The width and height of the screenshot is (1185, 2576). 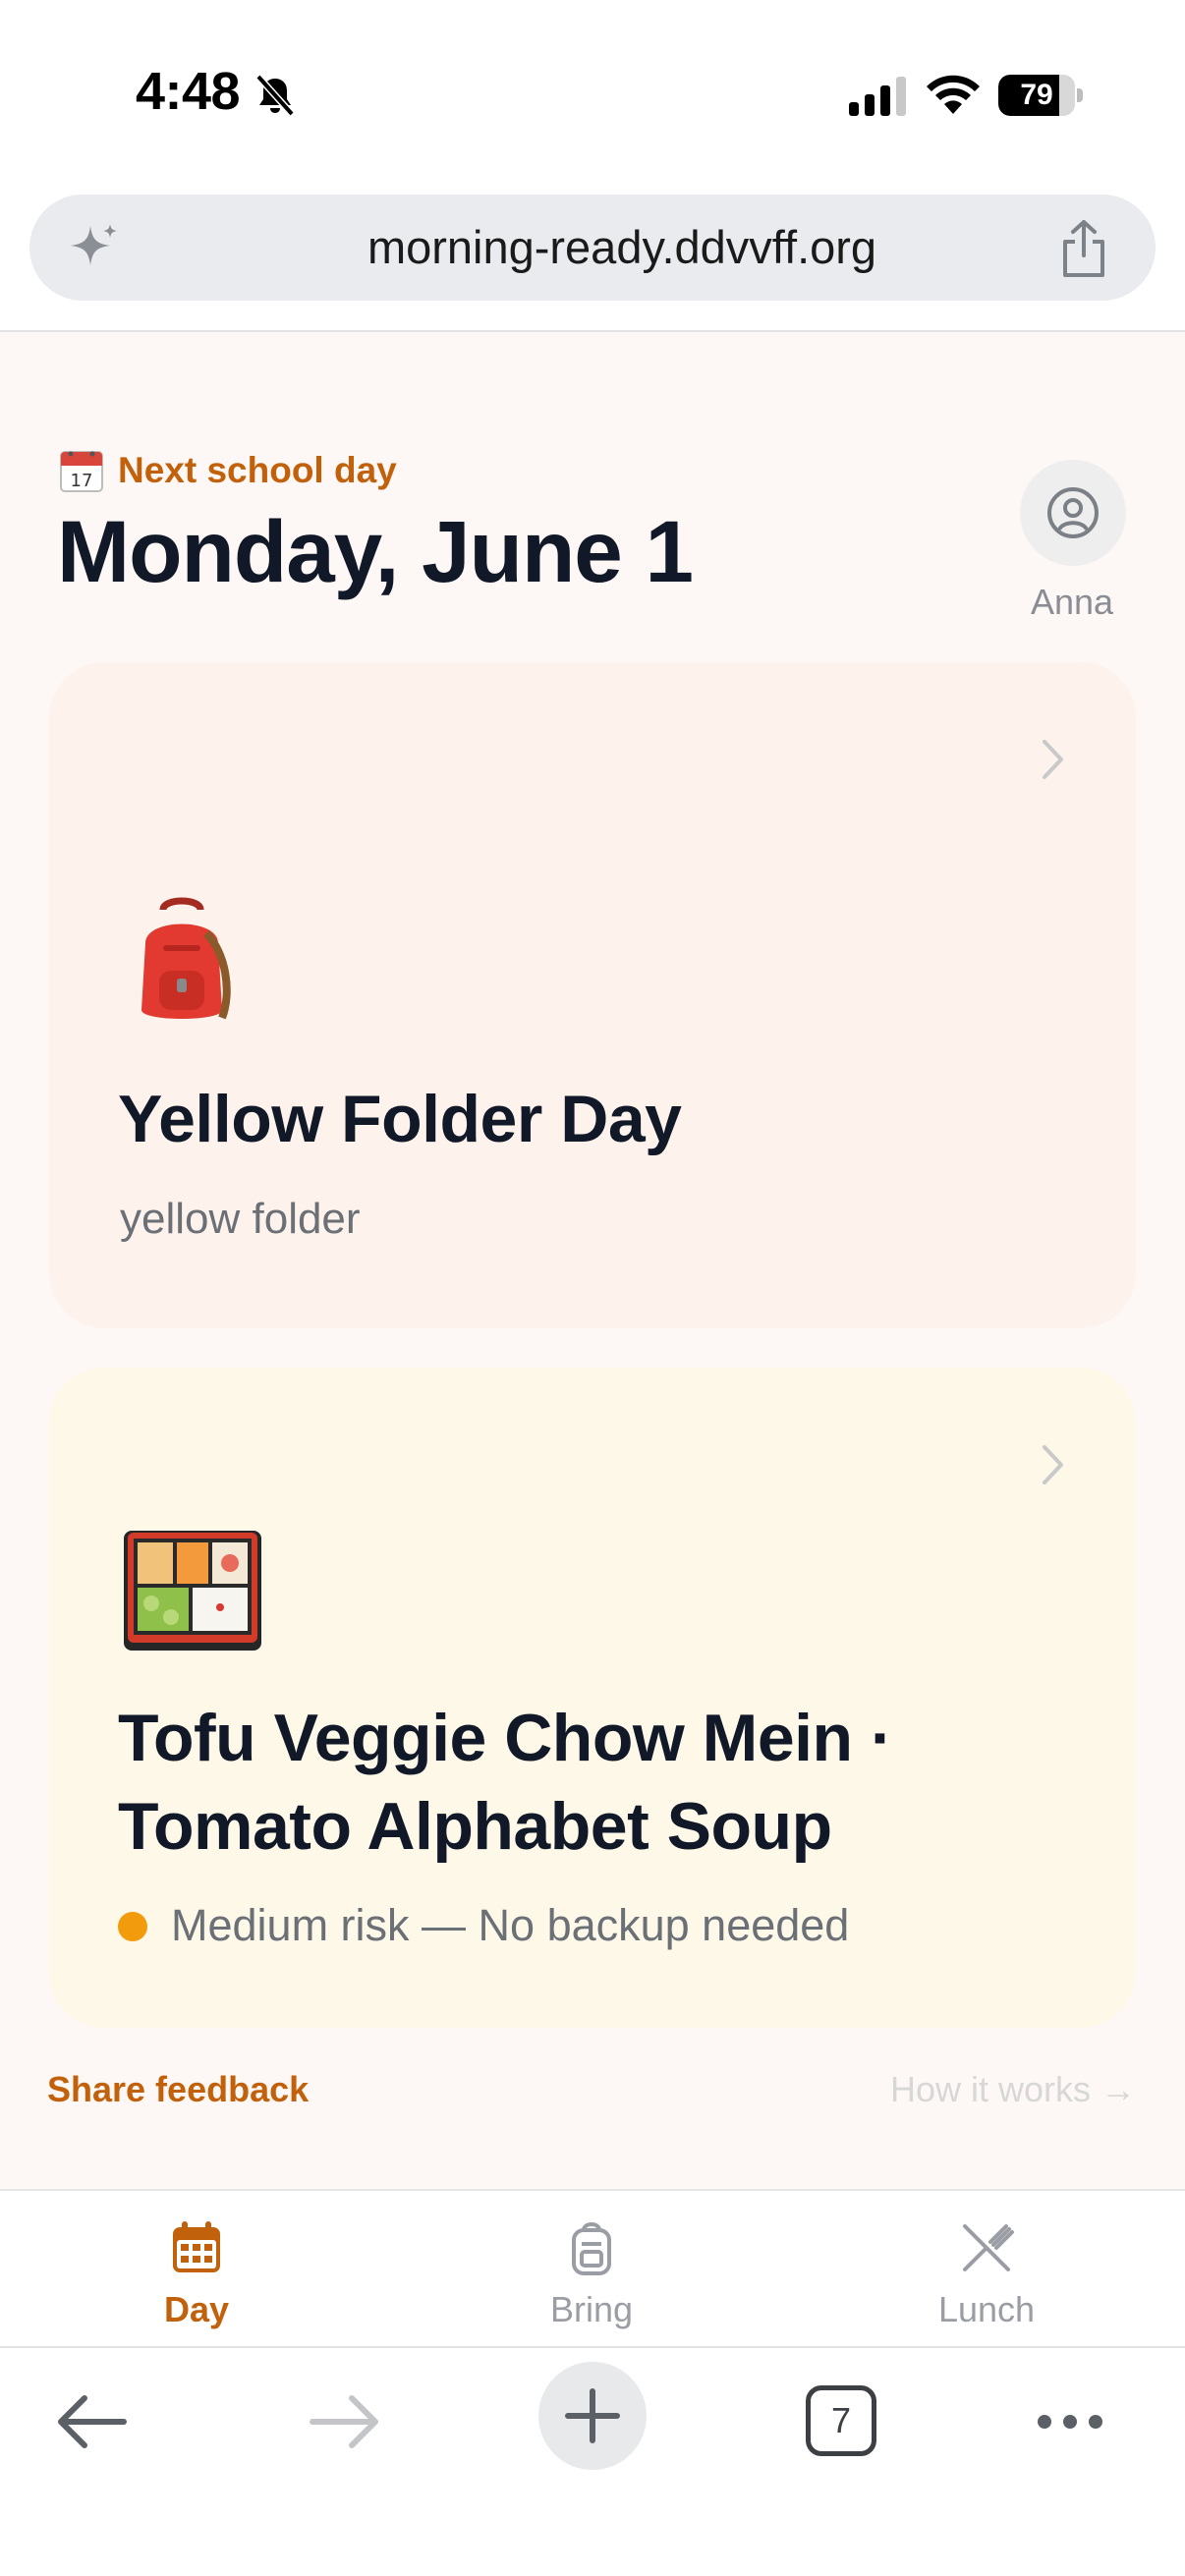 What do you see at coordinates (878, 96) in the screenshot?
I see `cellular-signal-icon` at bounding box center [878, 96].